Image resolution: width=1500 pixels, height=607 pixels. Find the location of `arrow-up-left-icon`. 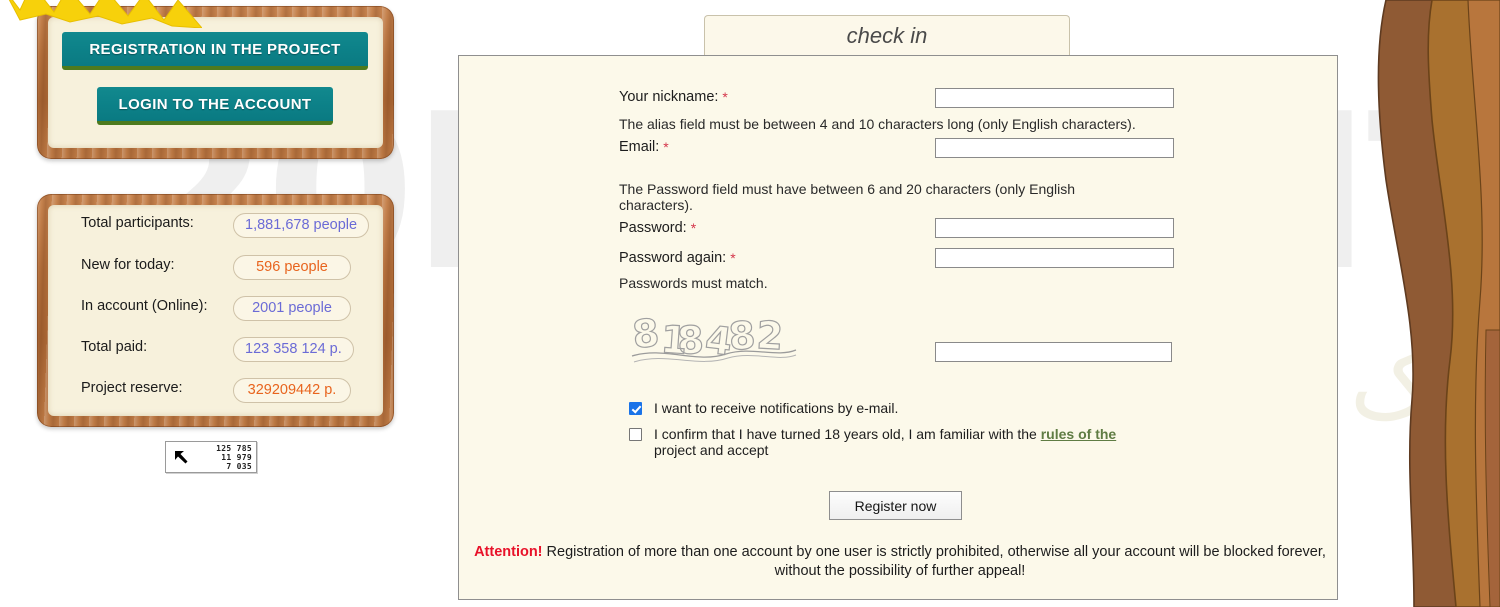

arrow-up-left-icon is located at coordinates (181, 457).